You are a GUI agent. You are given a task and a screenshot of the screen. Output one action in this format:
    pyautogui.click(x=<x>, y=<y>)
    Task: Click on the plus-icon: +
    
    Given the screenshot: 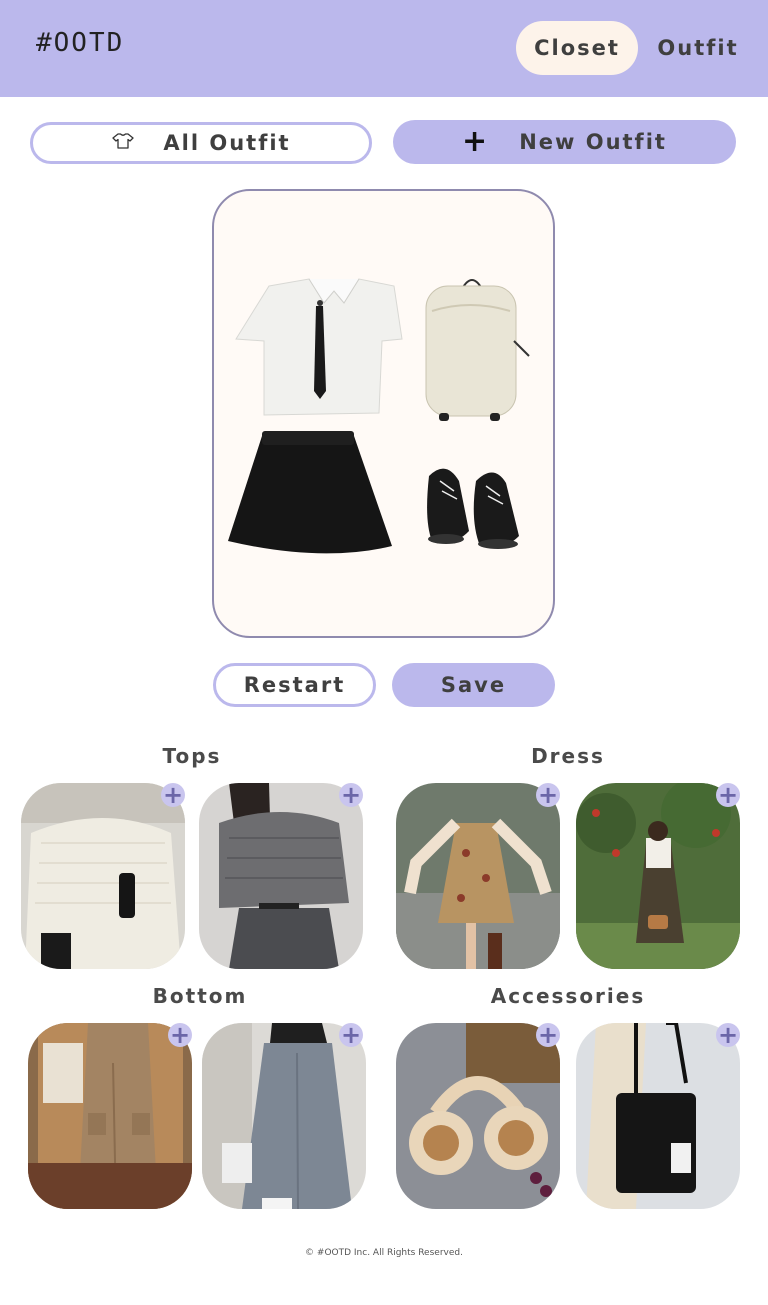 What is the action you would take?
    pyautogui.click(x=476, y=141)
    